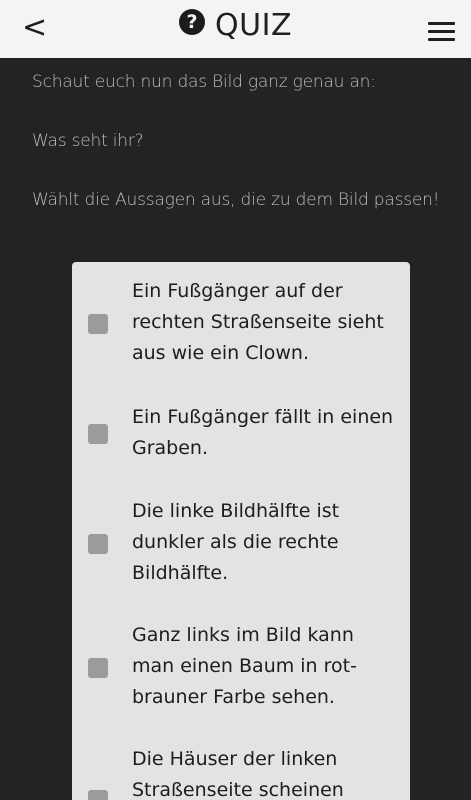 The image size is (471, 800). I want to click on question-circle-icon: ?, so click(191, 22).